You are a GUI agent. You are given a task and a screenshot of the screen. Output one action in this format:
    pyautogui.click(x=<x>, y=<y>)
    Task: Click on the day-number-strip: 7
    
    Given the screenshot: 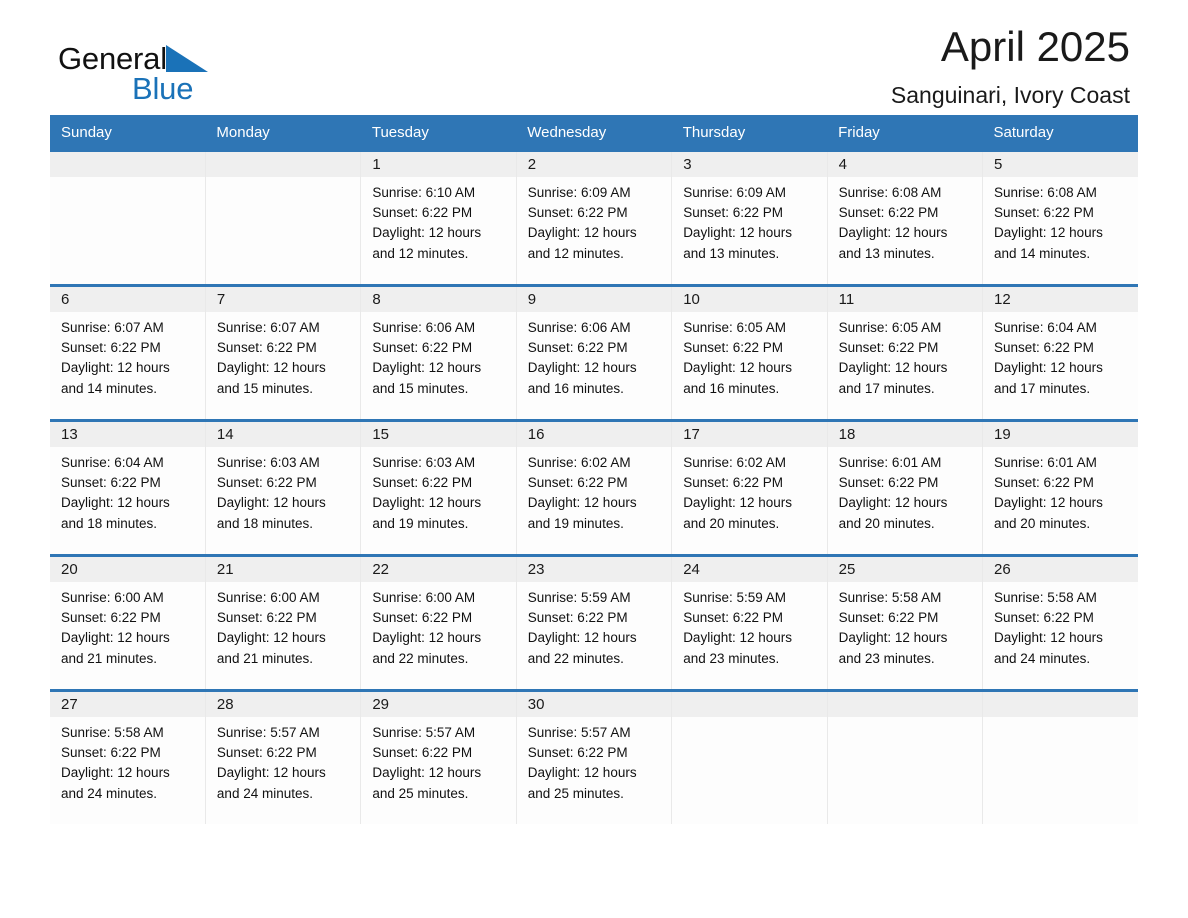 What is the action you would take?
    pyautogui.click(x=283, y=299)
    